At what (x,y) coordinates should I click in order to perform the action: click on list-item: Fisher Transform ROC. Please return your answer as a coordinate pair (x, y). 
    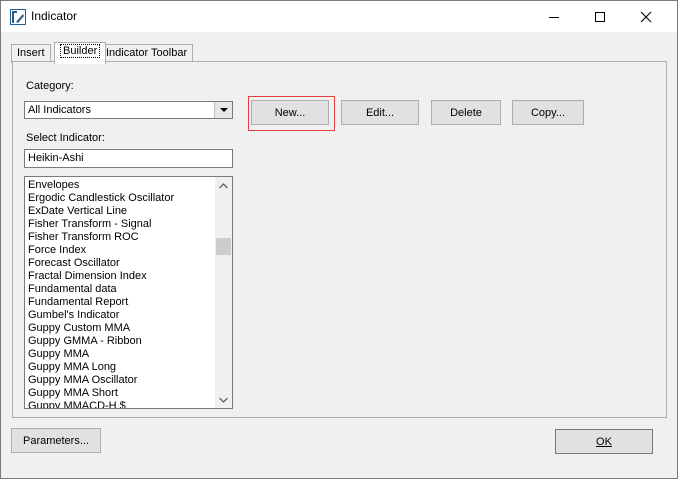
    Looking at the image, I should click on (121, 237).